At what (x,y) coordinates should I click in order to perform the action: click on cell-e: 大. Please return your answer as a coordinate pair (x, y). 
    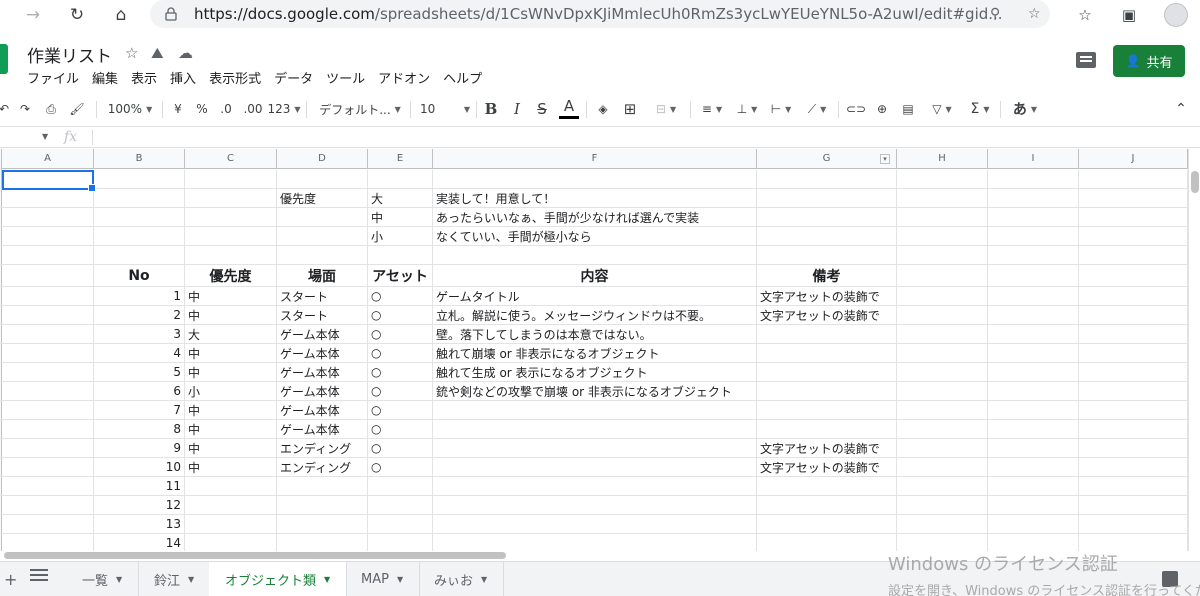
    Looking at the image, I should click on (400, 198).